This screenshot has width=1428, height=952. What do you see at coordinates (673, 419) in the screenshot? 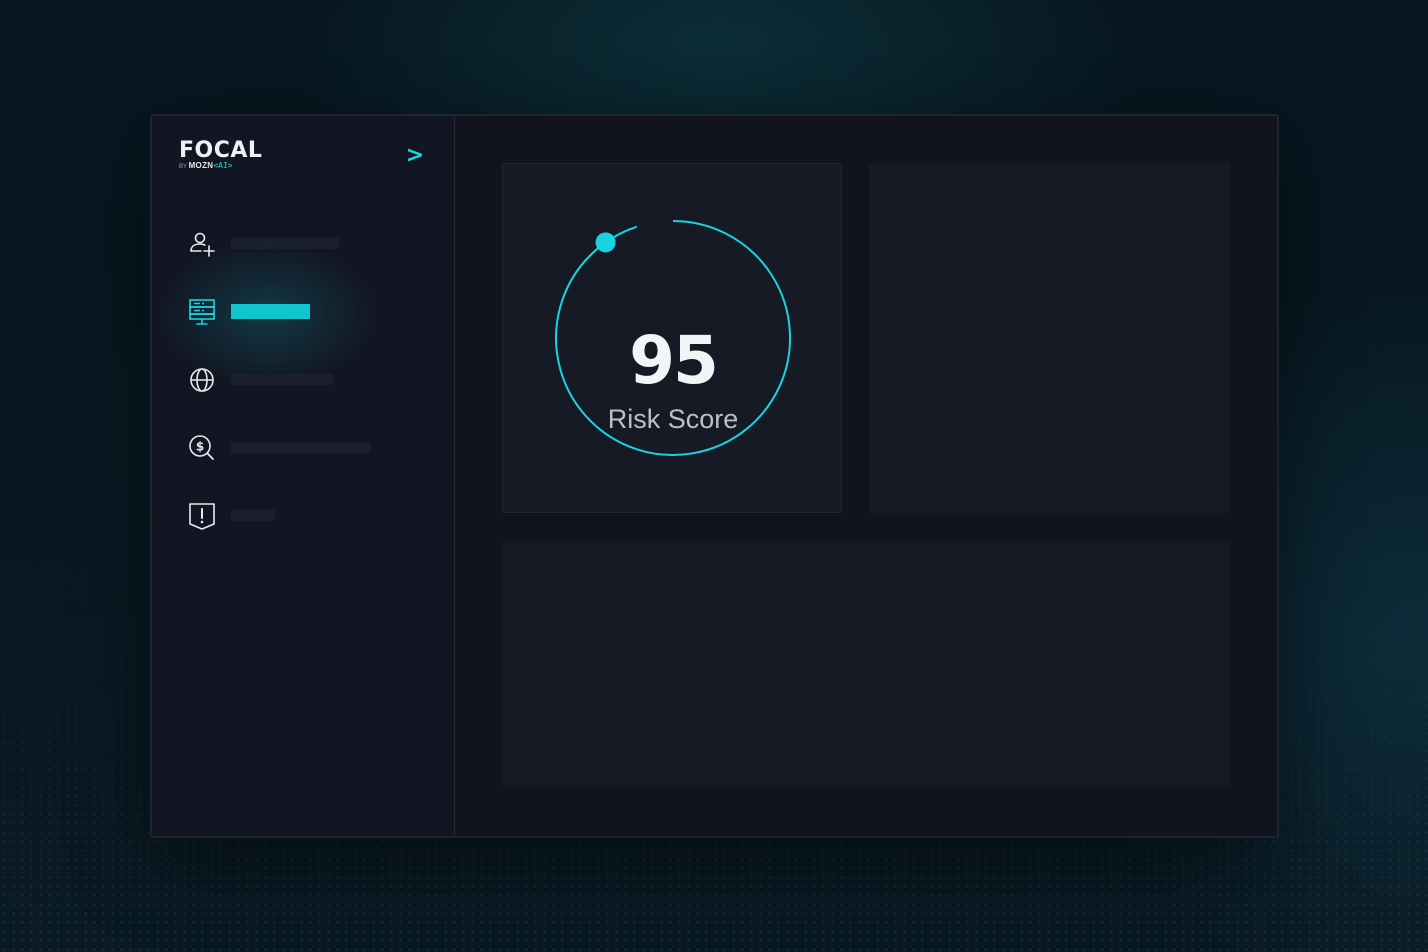
I see `risk-score-label: Risk Score` at bounding box center [673, 419].